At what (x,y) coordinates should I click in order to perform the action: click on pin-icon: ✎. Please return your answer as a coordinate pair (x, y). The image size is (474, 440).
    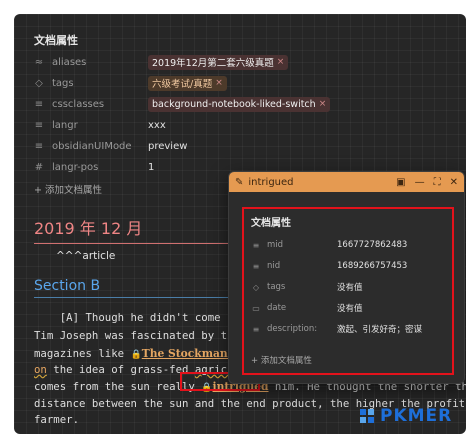
    Looking at the image, I should click on (239, 182).